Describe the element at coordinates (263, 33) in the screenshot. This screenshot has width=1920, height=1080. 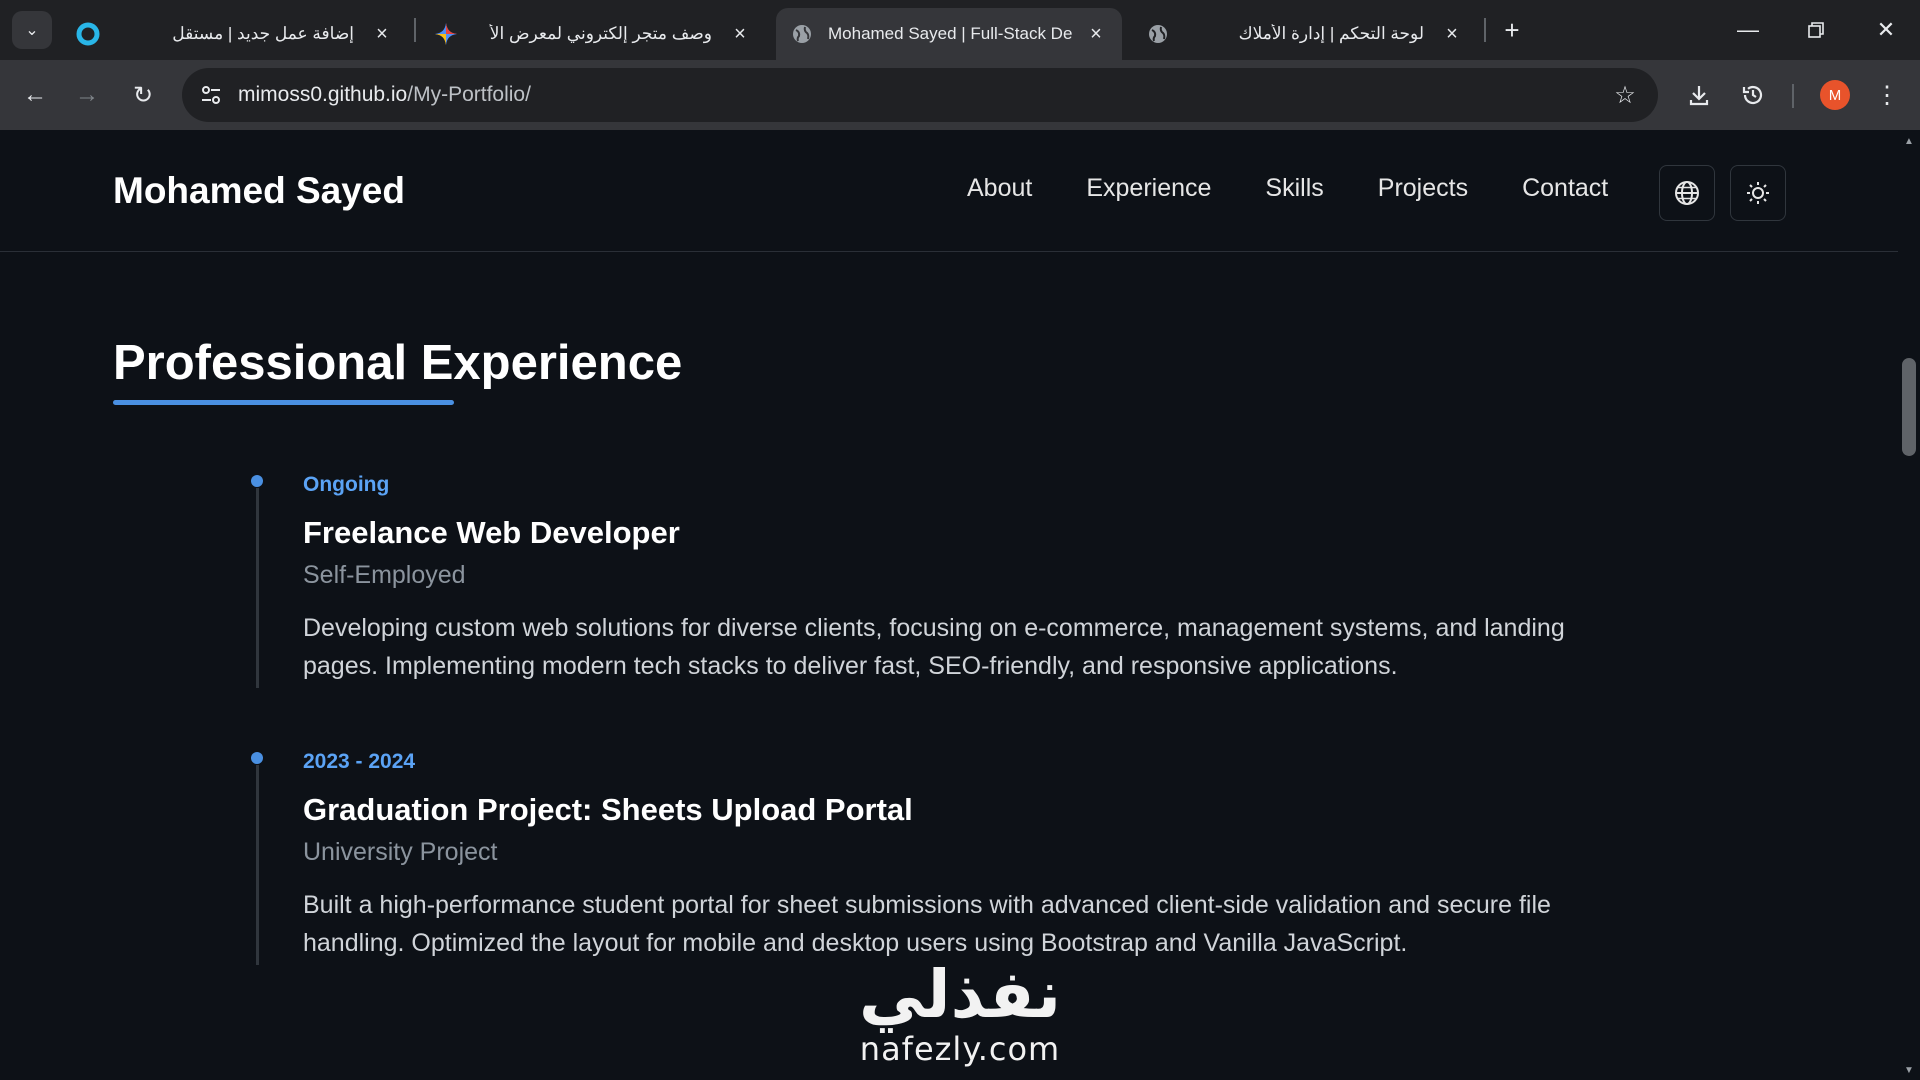
I see `tab-title: إضافة عمل جديد | مستقل` at that location.